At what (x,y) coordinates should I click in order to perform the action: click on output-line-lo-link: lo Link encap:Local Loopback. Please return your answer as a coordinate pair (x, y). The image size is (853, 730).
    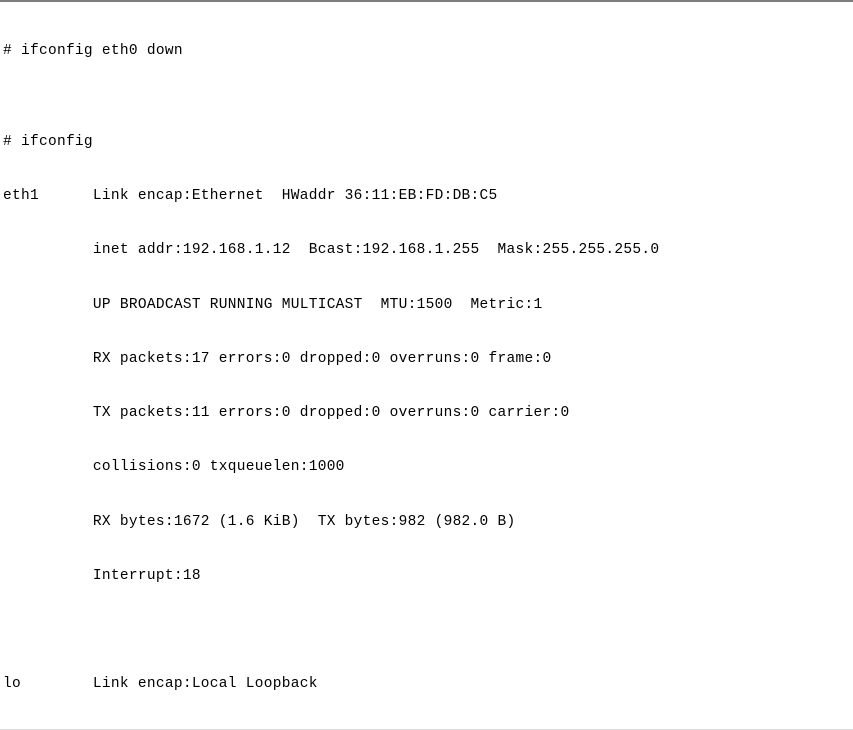
    Looking at the image, I should click on (160, 684).